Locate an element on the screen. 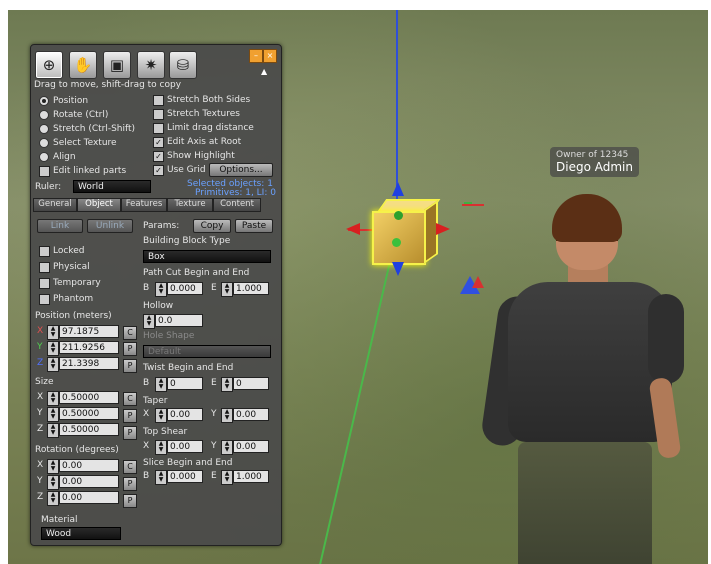 Image resolution: width=711 pixels, height=564 pixels. path-cut-b-spinner: ▲ ▼ is located at coordinates (161, 289).